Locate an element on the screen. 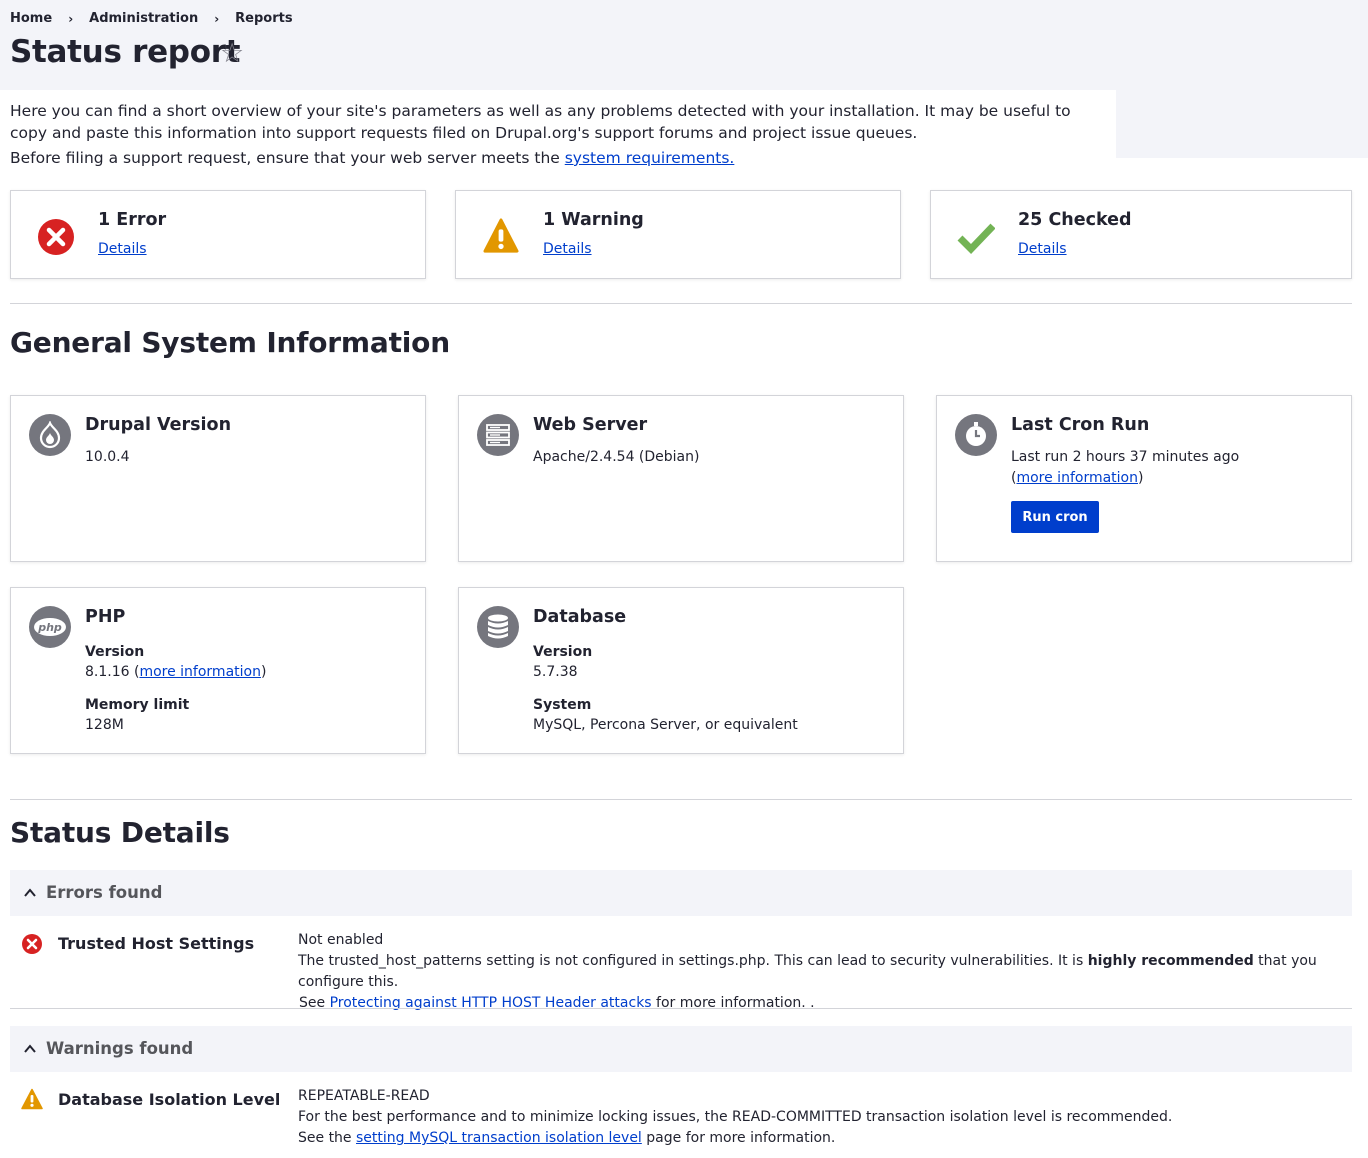 The height and width of the screenshot is (1158, 1368). warning-counter: 1 Warning Details is located at coordinates (678, 234).